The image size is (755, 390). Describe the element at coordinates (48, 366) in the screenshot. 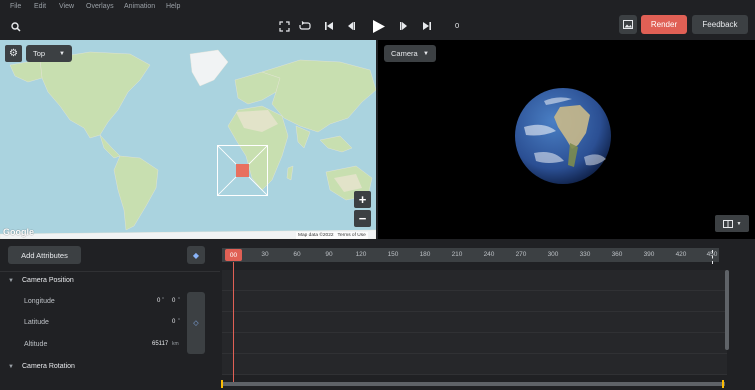

I see `camera-rotation-label: Camera Rotation` at that location.